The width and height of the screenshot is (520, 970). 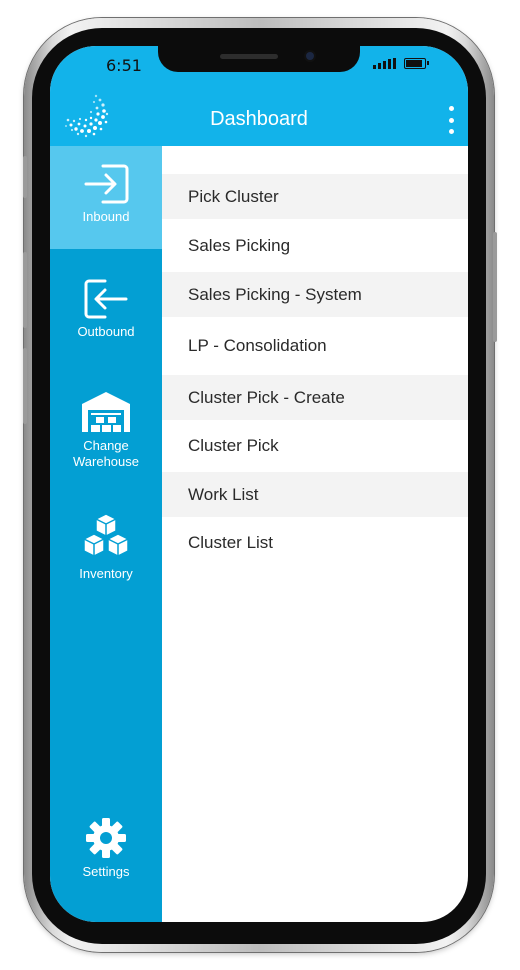 I want to click on phone-silent-switch, so click(x=25, y=177).